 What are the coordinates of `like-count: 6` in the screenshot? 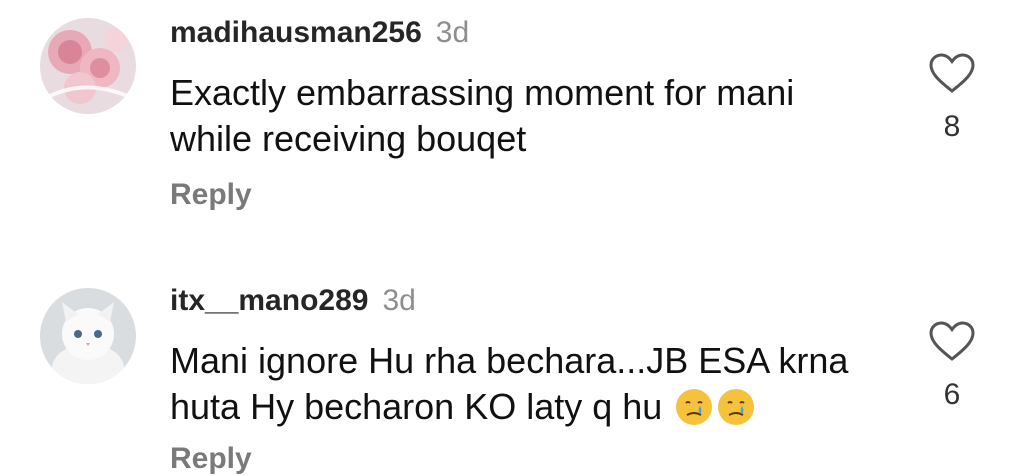 It's located at (952, 394).